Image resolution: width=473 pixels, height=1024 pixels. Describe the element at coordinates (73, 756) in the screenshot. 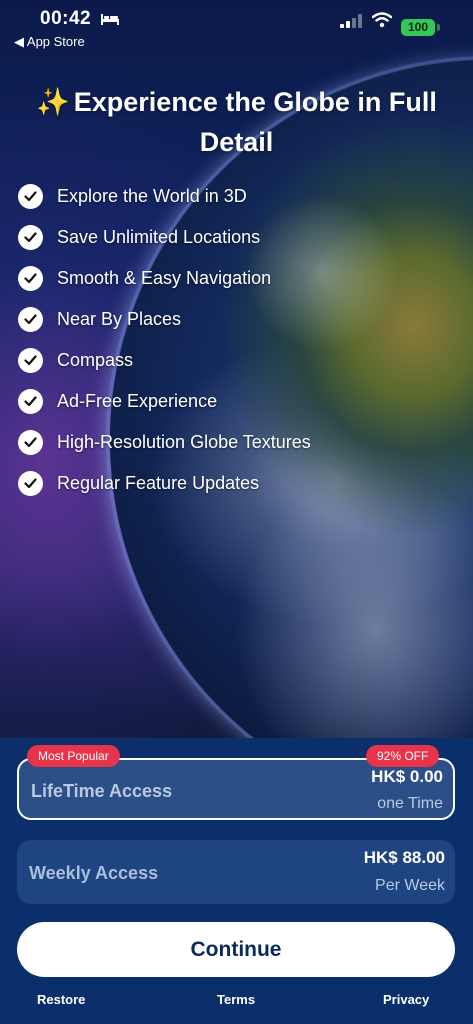

I see `most-popular-badge: Most Popular` at that location.